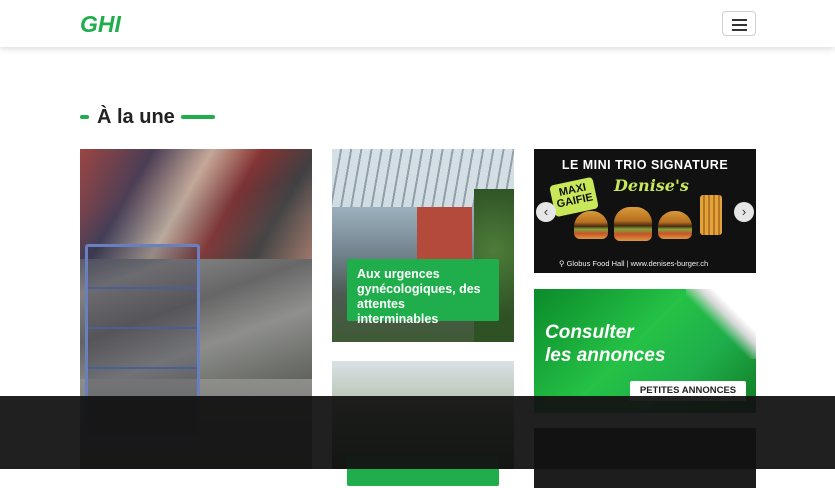 This screenshot has height=488, width=835. I want to click on chevron-left-icon: ‹, so click(546, 212).